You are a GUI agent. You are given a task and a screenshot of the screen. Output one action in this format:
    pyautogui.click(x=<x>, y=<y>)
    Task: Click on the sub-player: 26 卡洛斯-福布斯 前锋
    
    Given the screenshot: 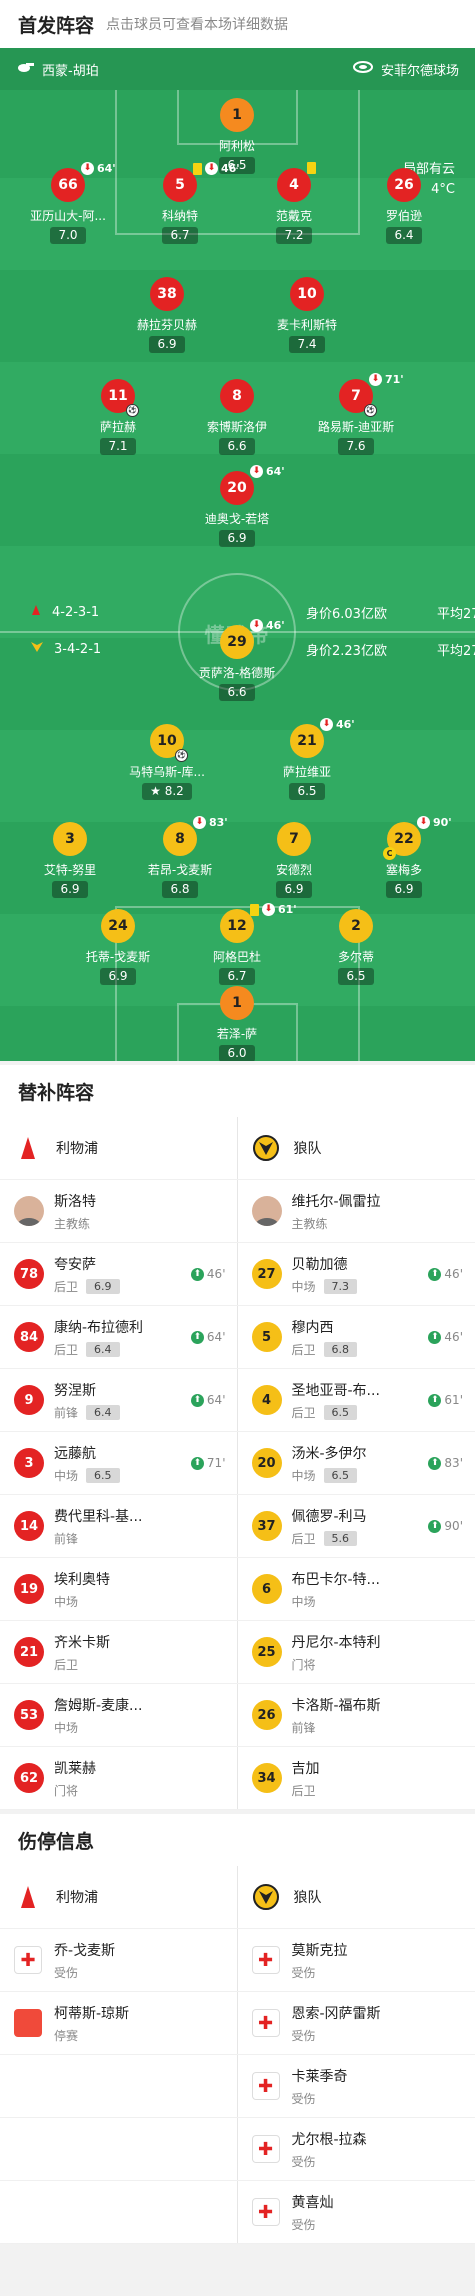 What is the action you would take?
    pyautogui.click(x=356, y=1715)
    